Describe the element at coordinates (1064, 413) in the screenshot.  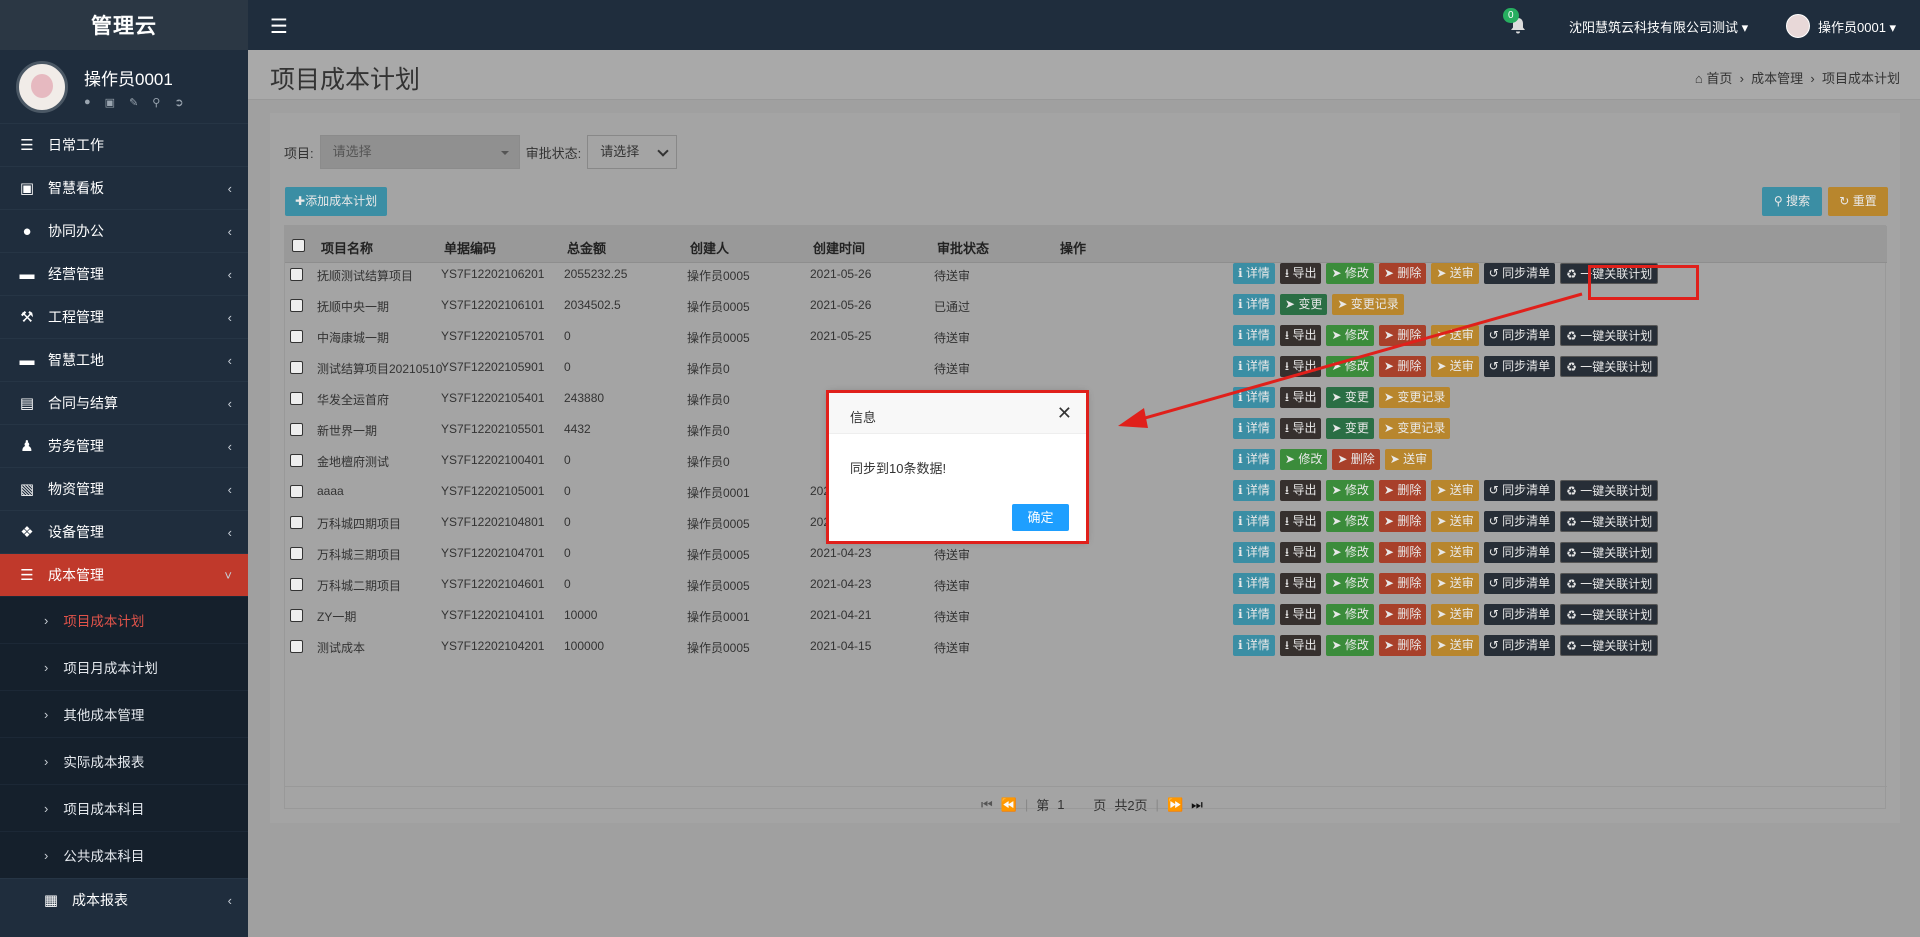
I see `close-icon: ✕` at that location.